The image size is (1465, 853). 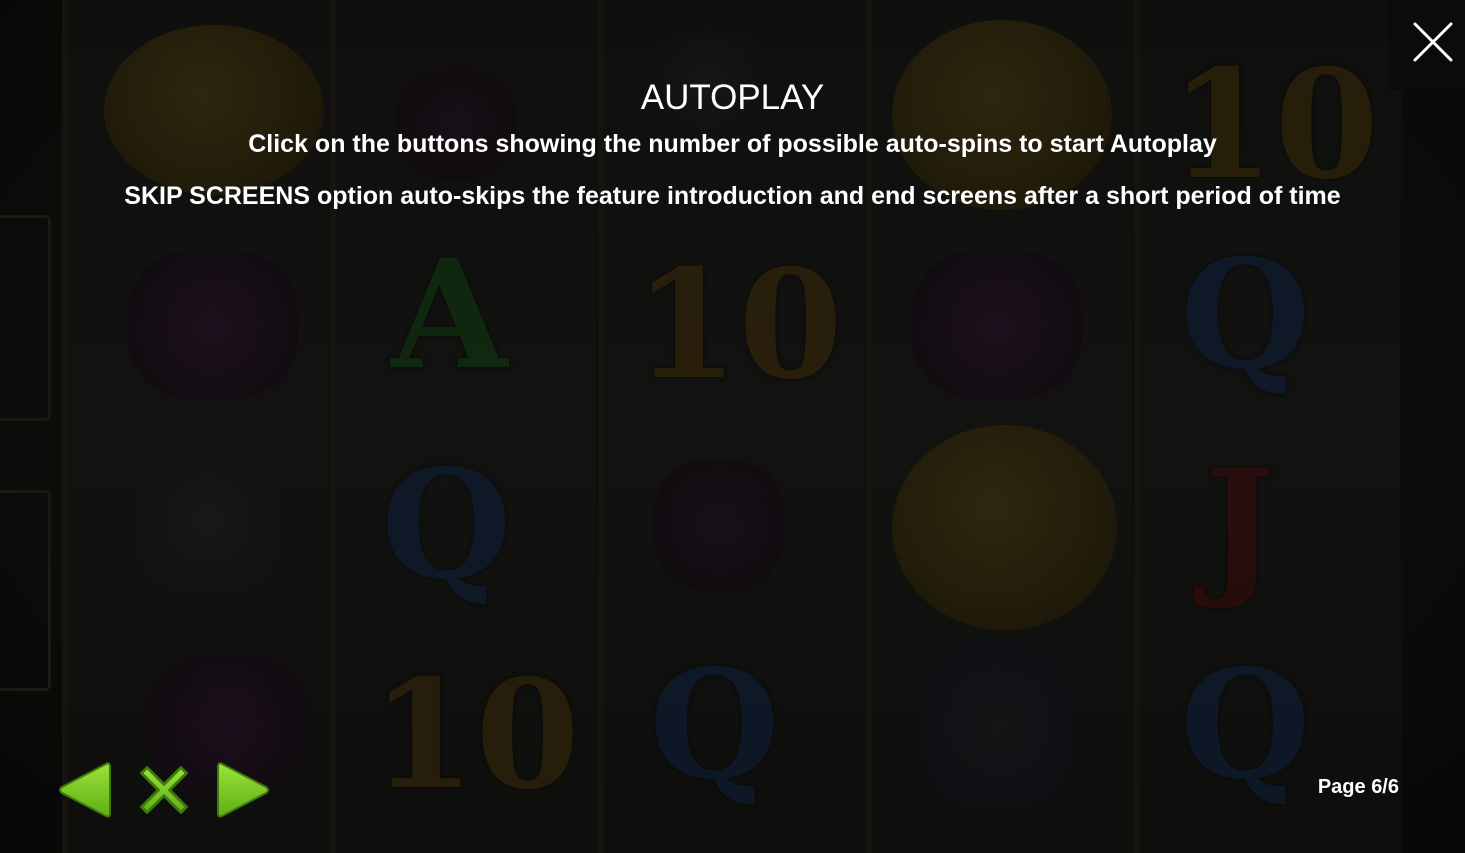 I want to click on close-area, so click(x=1426, y=45).